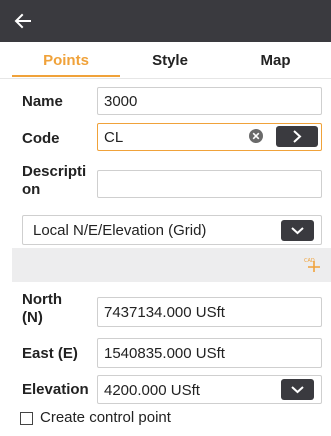  Describe the element at coordinates (50, 353) in the screenshot. I see `east-label: East (E)` at that location.